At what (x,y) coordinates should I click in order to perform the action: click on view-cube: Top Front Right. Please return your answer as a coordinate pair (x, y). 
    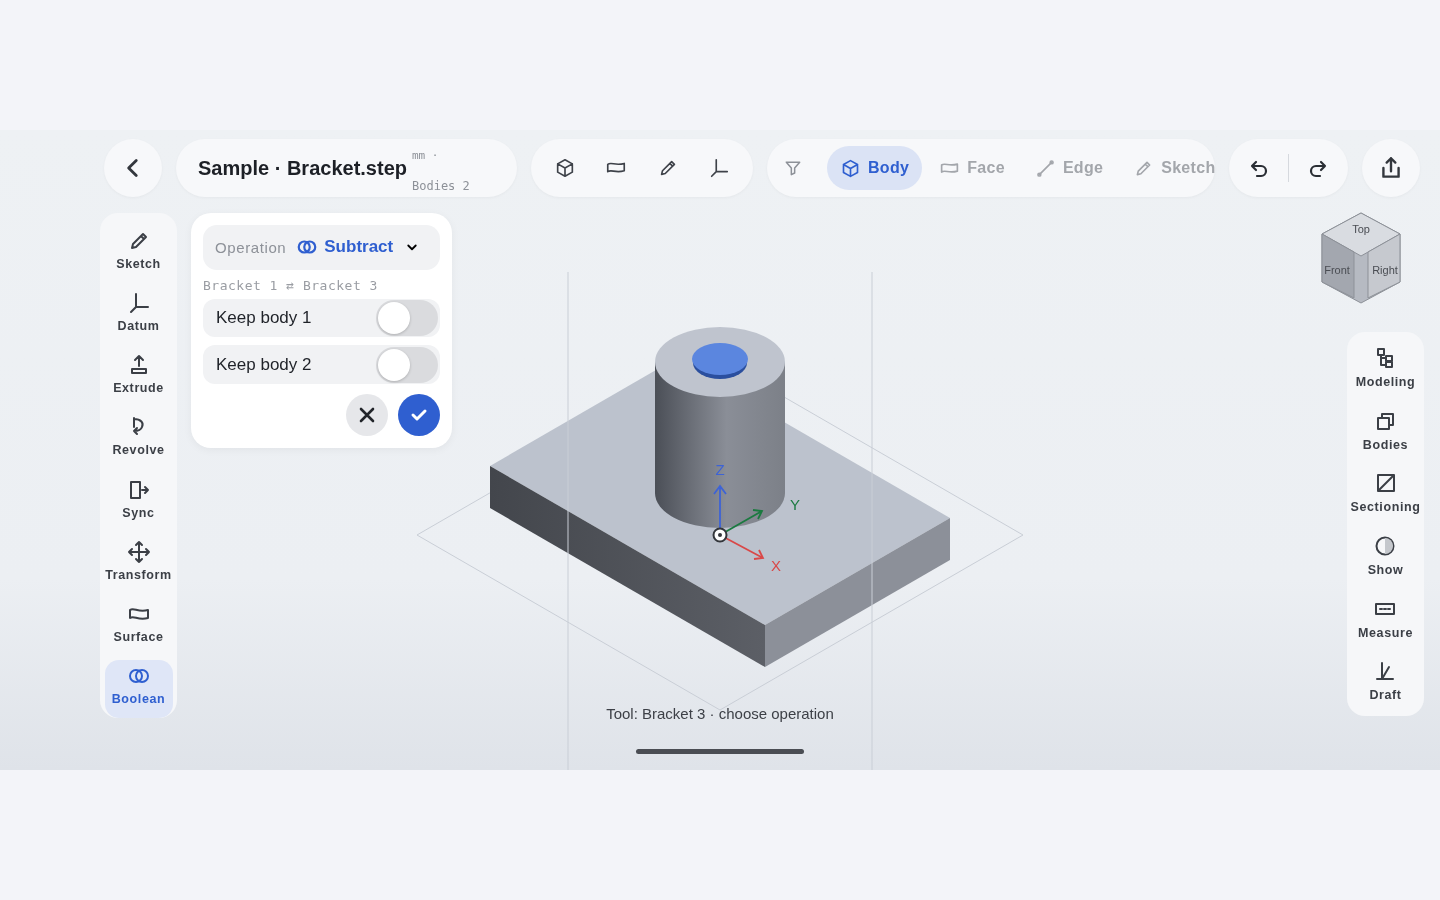
    Looking at the image, I should click on (1361, 258).